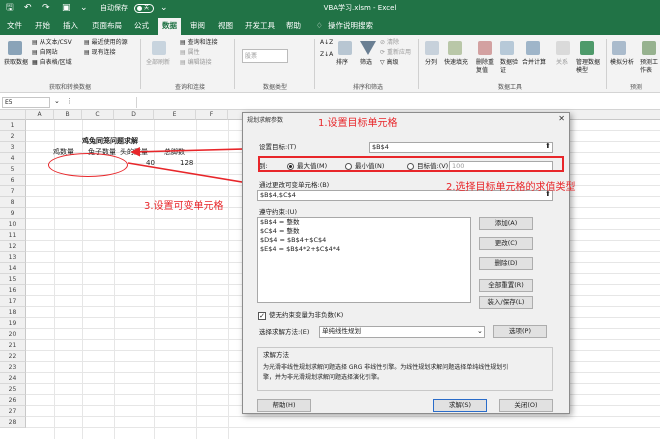 The height and width of the screenshot is (439, 660). I want to click on annotation-1: 1.设置目标单元格, so click(358, 123).